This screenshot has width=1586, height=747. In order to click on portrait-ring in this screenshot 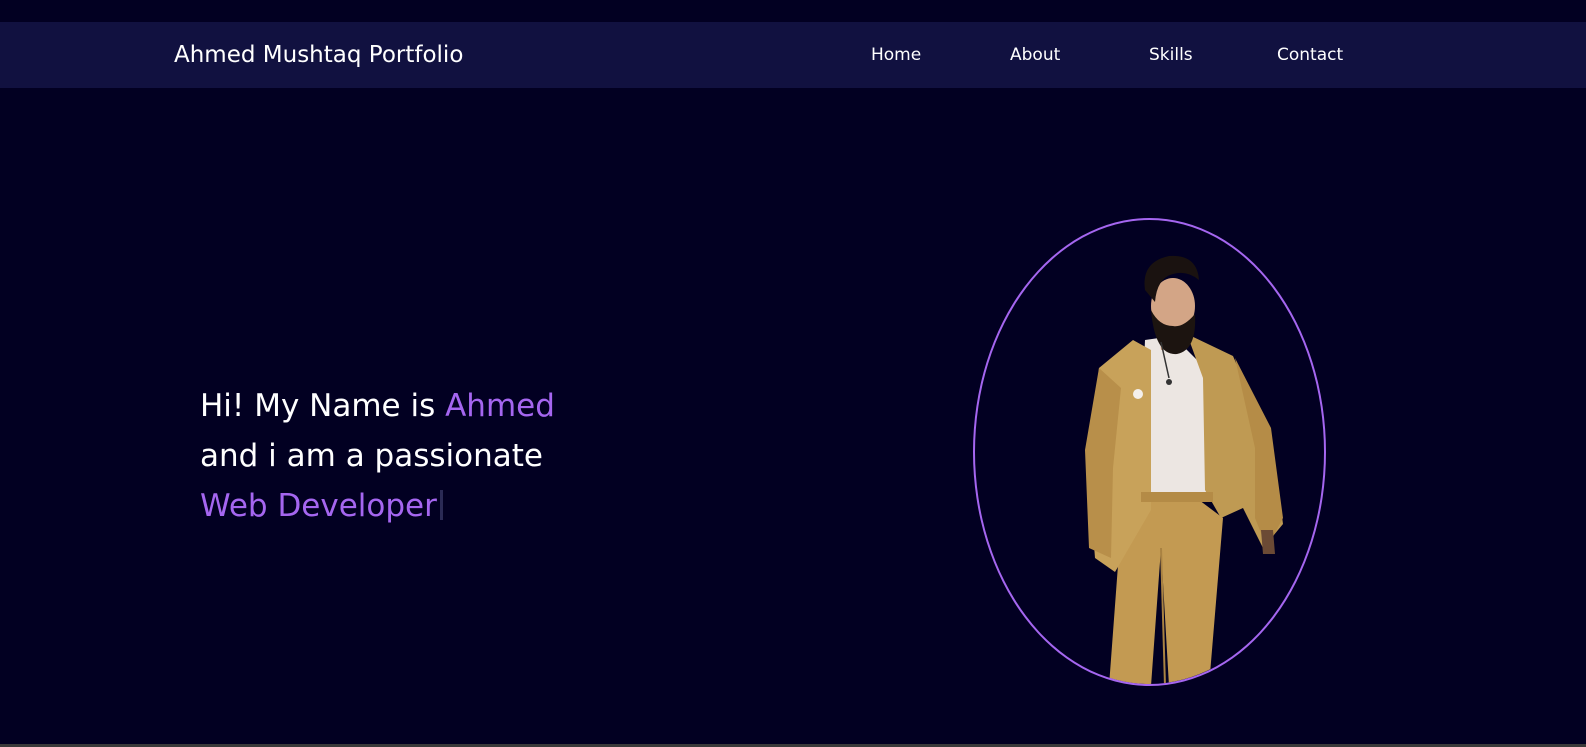, I will do `click(1149, 452)`.